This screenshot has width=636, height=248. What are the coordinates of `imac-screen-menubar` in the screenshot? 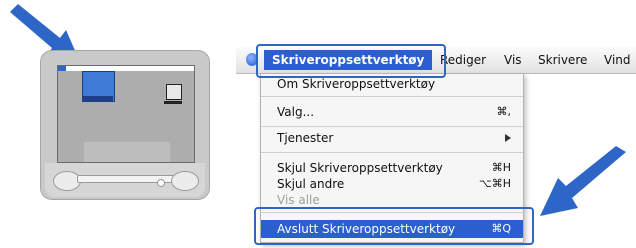 It's located at (126, 68).